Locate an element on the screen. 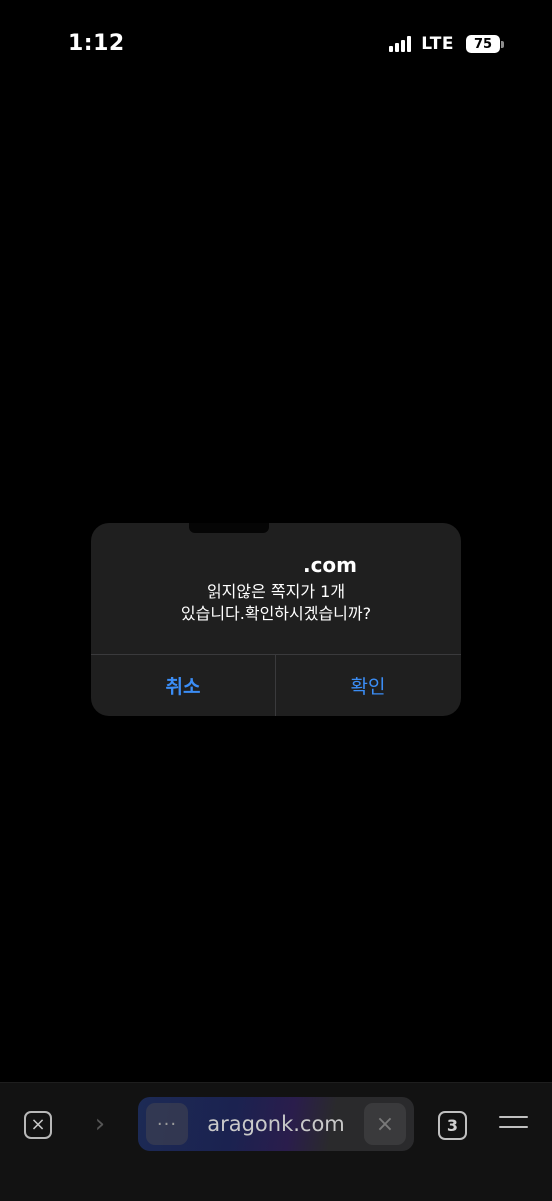 The height and width of the screenshot is (1201, 552). clear-icon: × is located at coordinates (385, 1124).